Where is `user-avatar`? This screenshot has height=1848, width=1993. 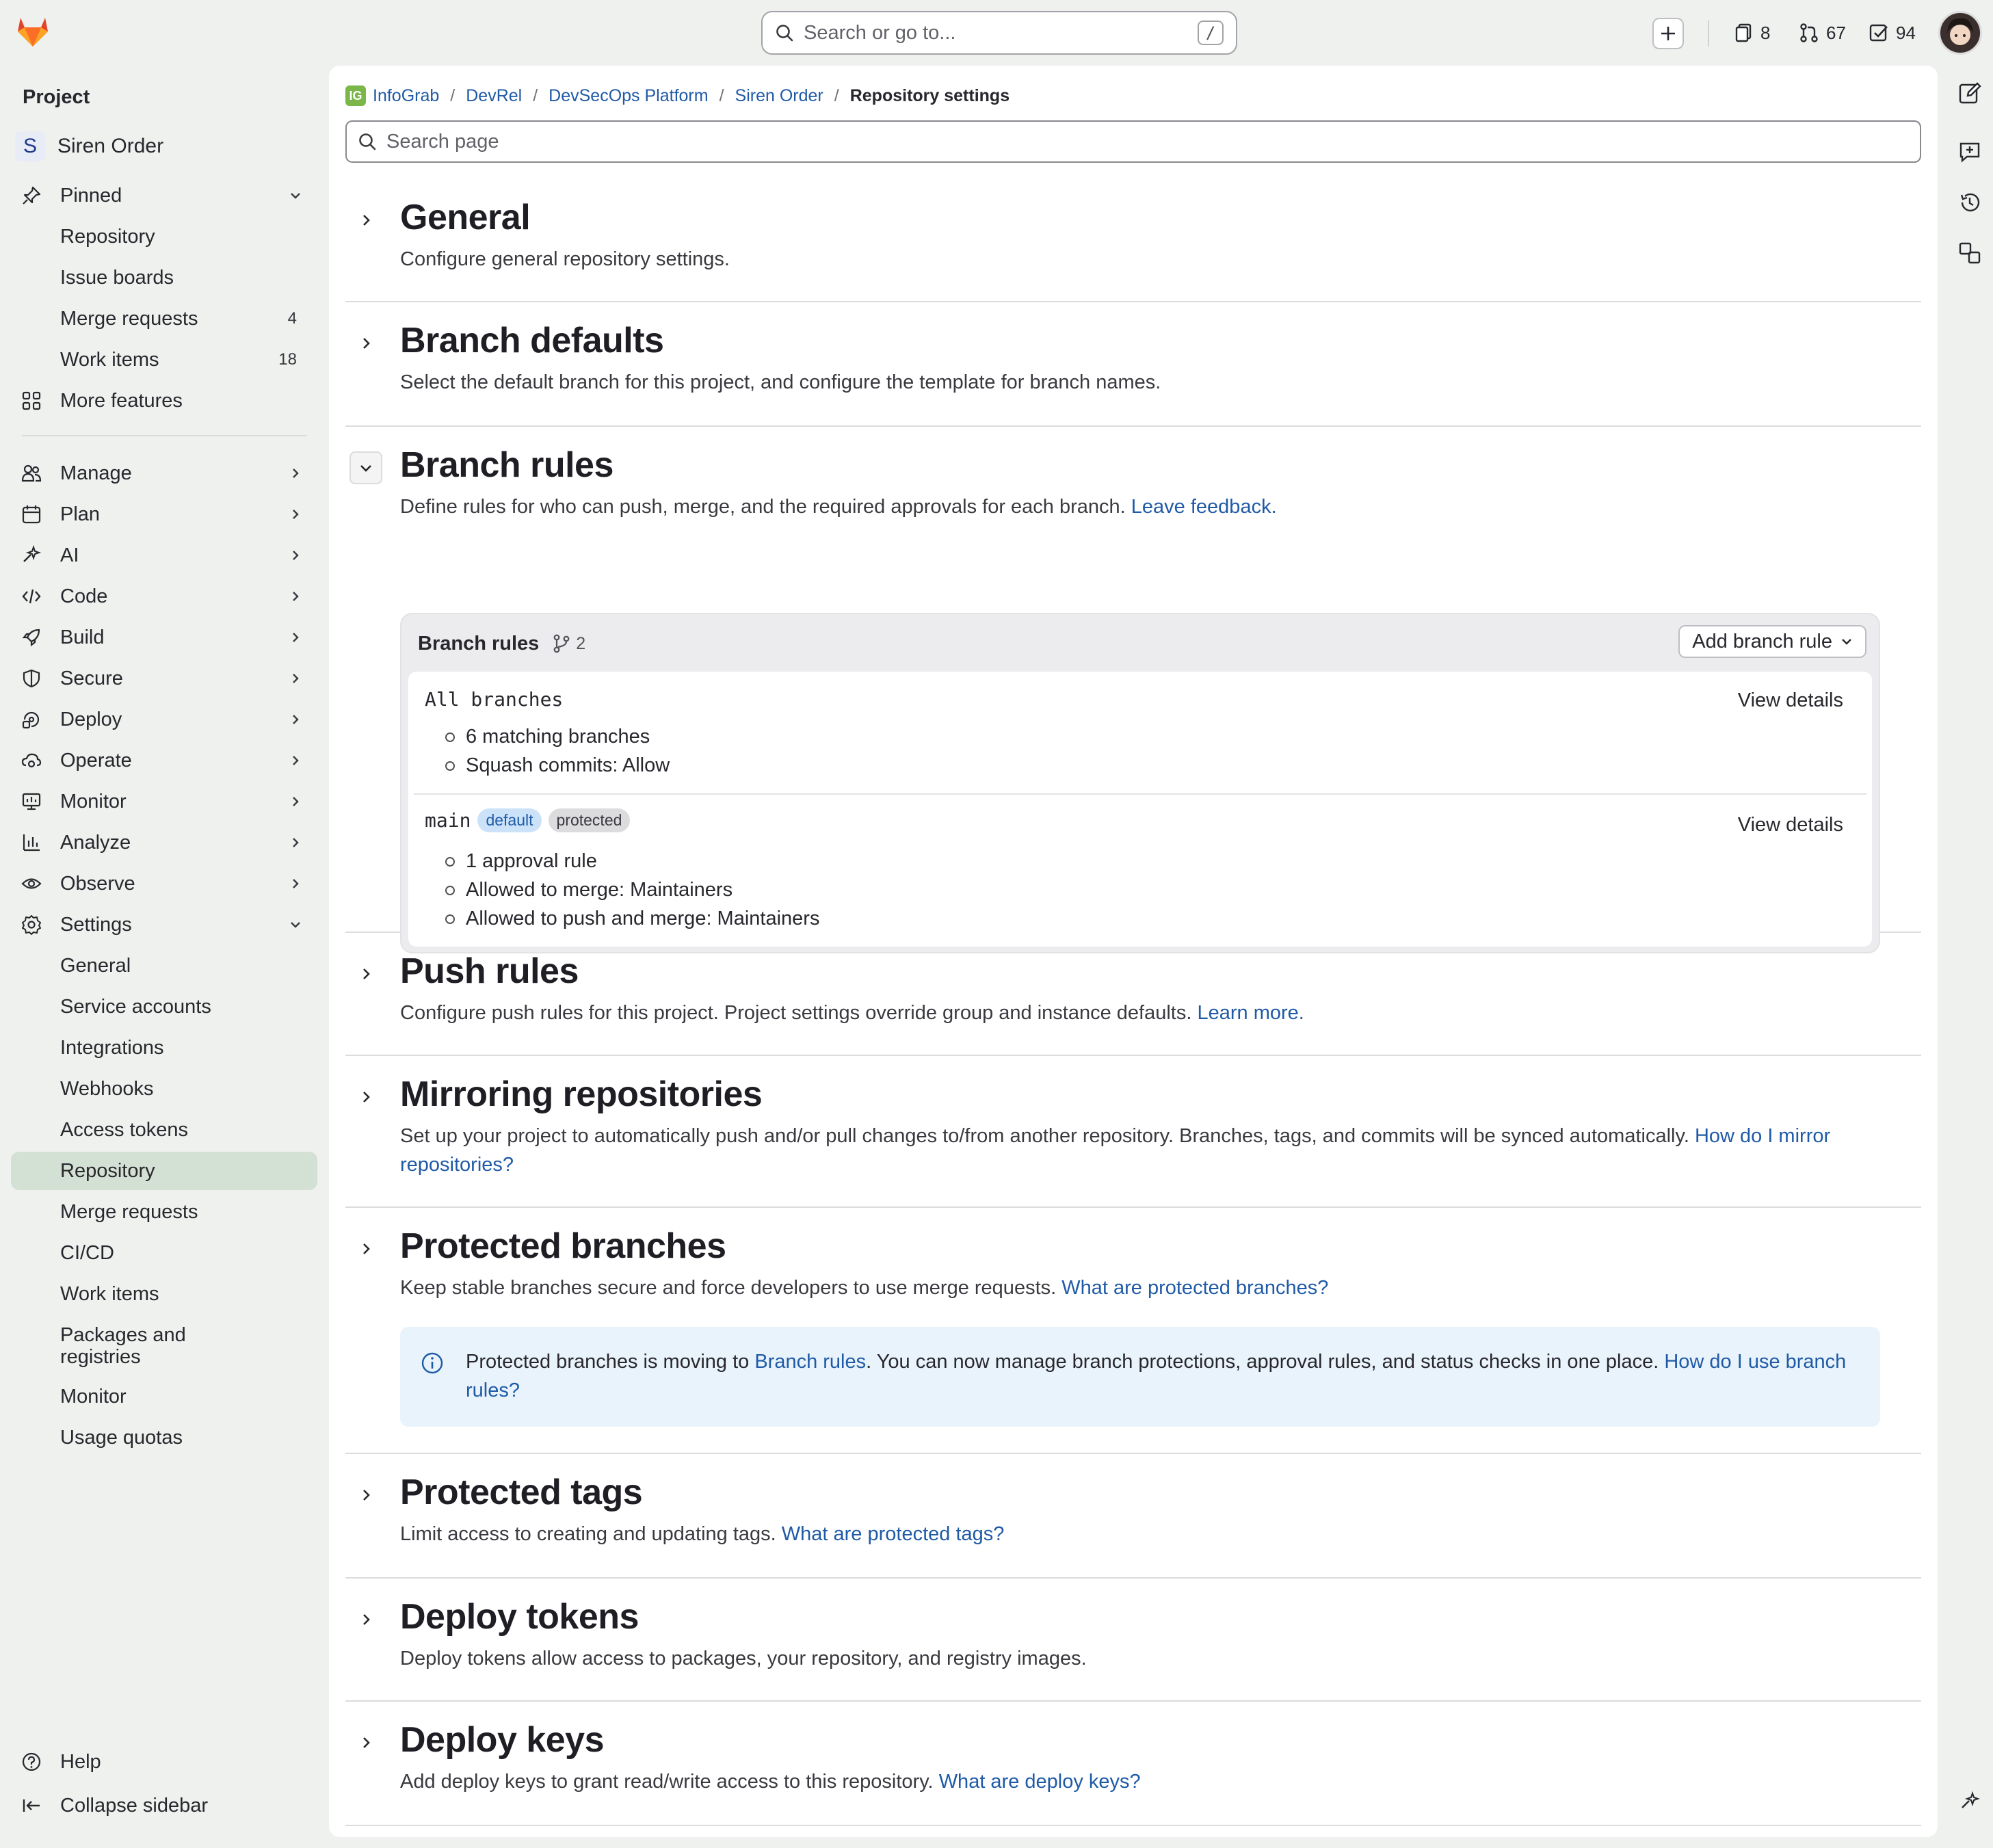 user-avatar is located at coordinates (1960, 33).